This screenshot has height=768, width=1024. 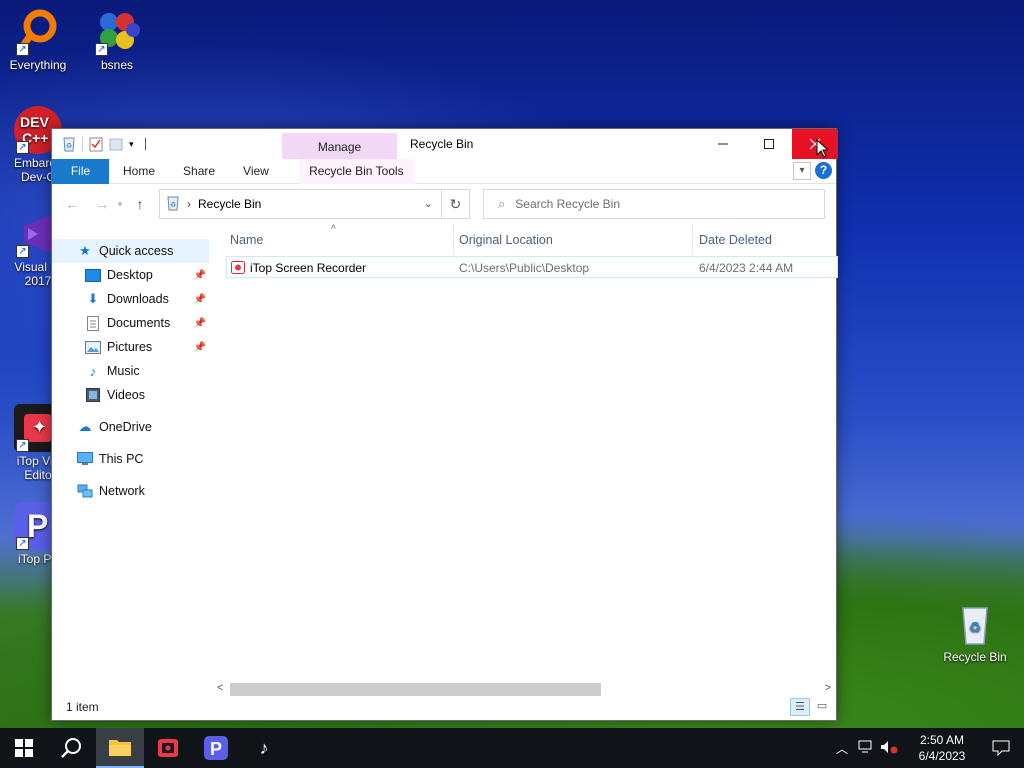 What do you see at coordinates (654, 204) in the screenshot?
I see `search-box: ⌕ Search Recycle Bin` at bounding box center [654, 204].